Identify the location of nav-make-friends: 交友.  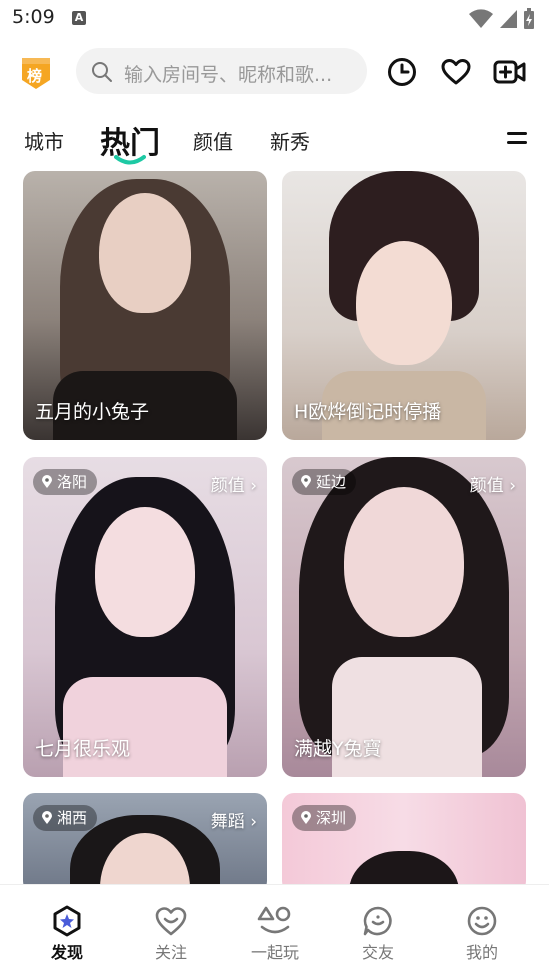
(378, 934).